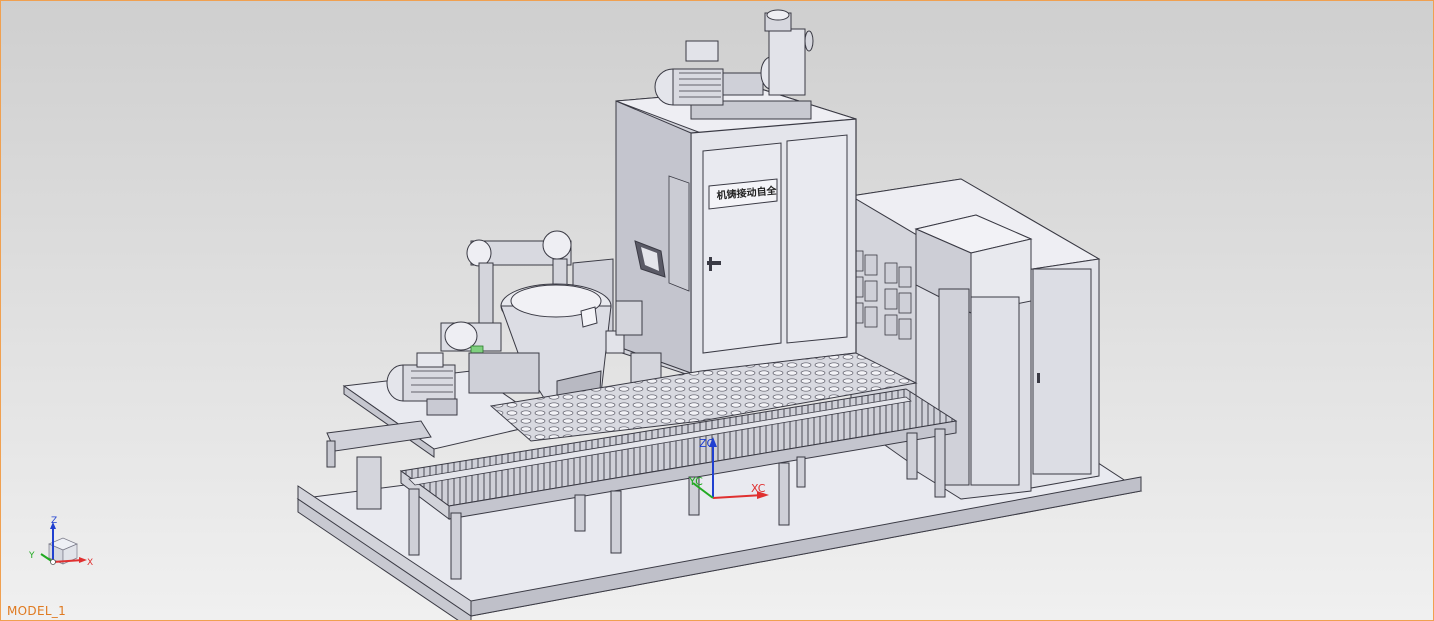 Image resolution: width=1434 pixels, height=621 pixels. Describe the element at coordinates (54, 521) in the screenshot. I see `triad-z-label: Z` at that location.